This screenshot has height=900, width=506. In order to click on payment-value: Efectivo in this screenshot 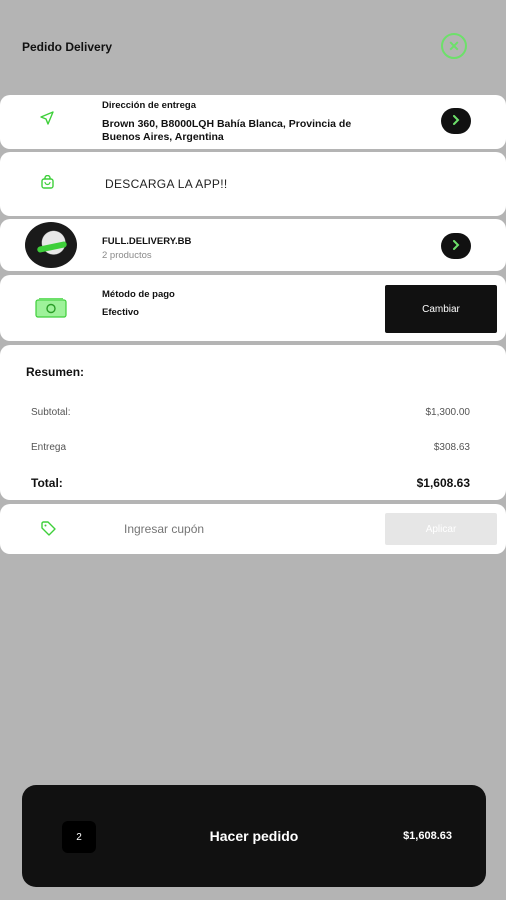, I will do `click(120, 312)`.